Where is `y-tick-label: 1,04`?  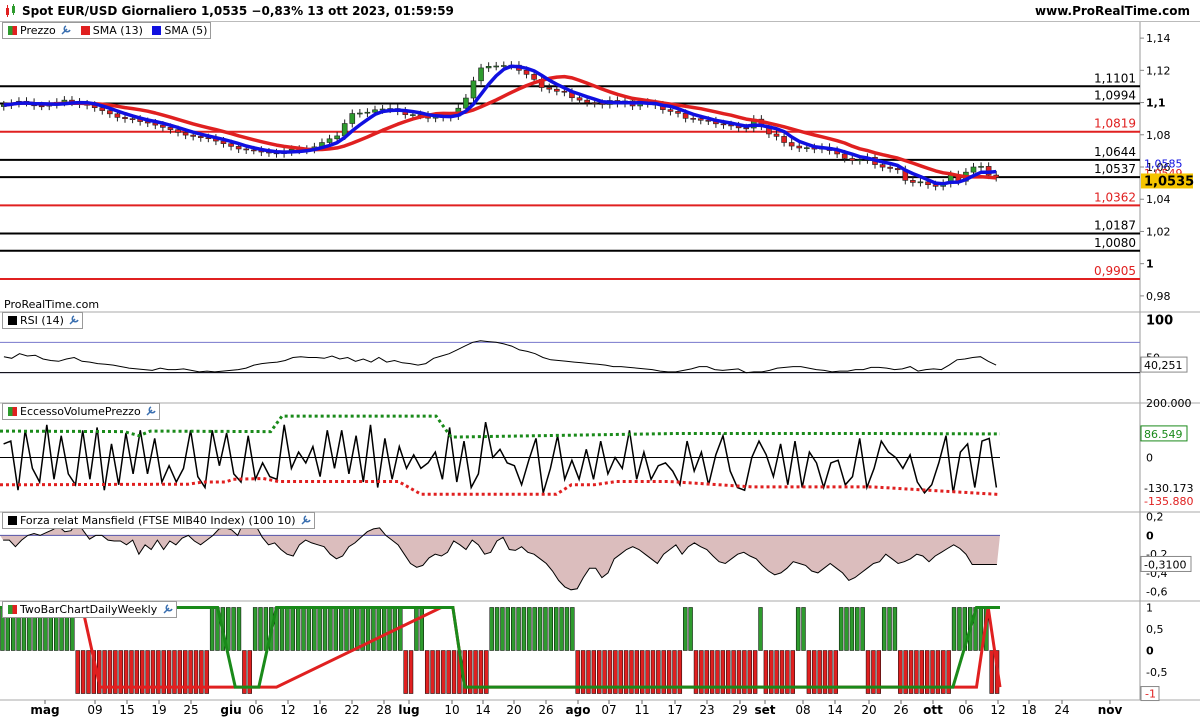
y-tick-label: 1,04 is located at coordinates (1158, 199).